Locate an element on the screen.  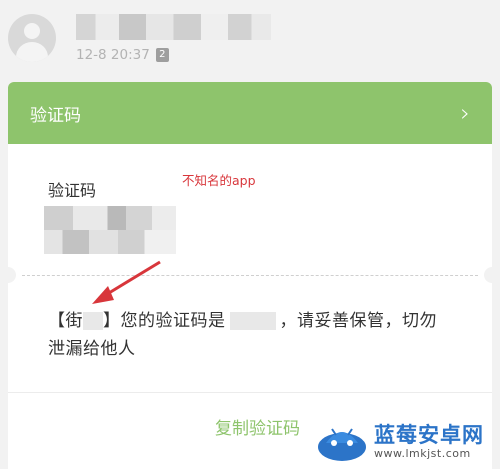
sim-2-icon: 2 is located at coordinates (162, 55).